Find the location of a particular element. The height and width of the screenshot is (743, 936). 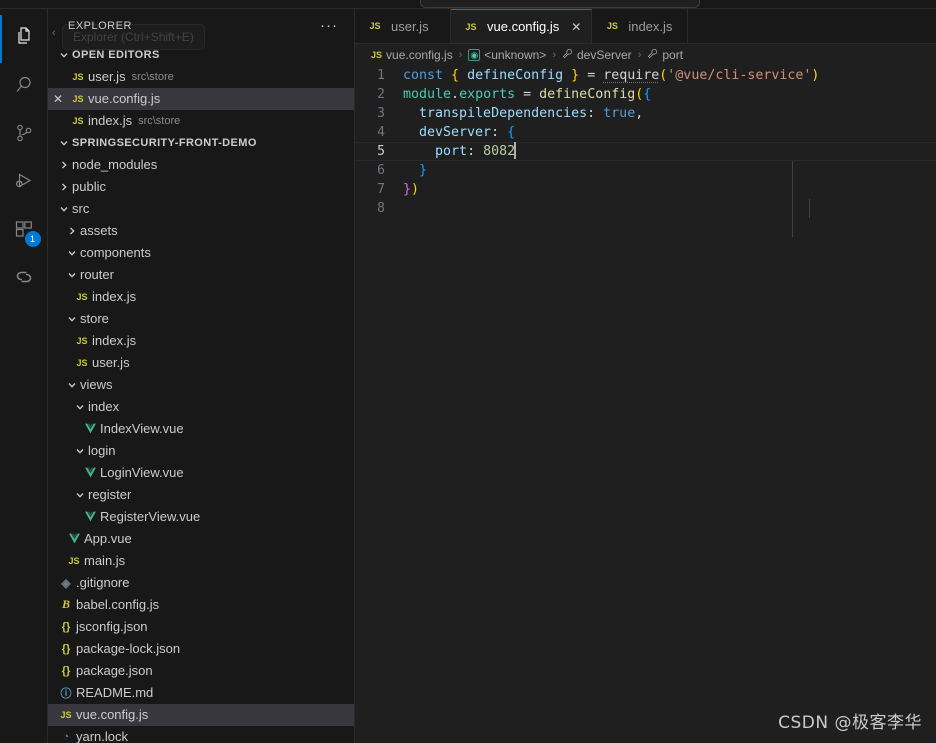

tree-item-babel-config-js: Bbabel.config.js is located at coordinates (201, 605).